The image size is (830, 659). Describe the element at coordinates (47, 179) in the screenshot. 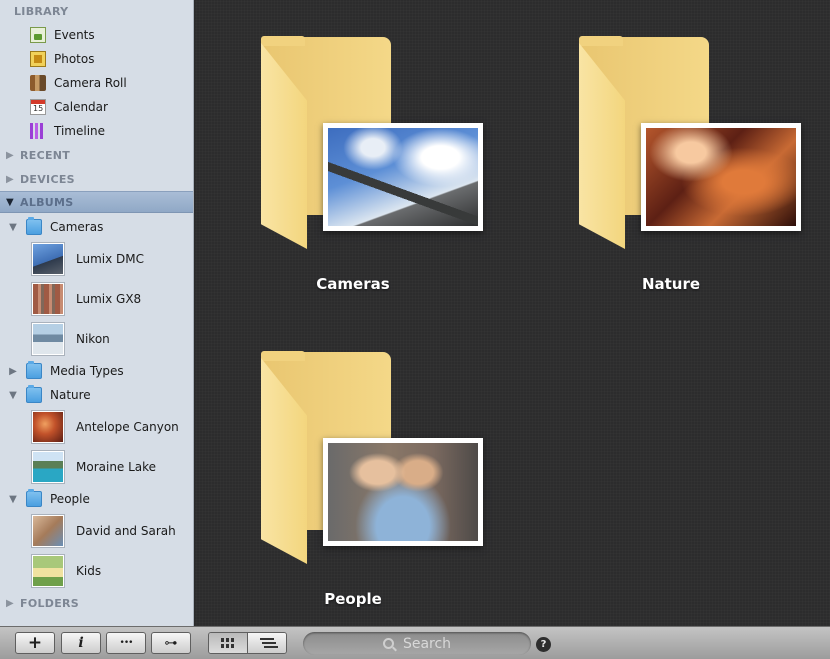

I see `section-devices-label: DEVICES` at that location.